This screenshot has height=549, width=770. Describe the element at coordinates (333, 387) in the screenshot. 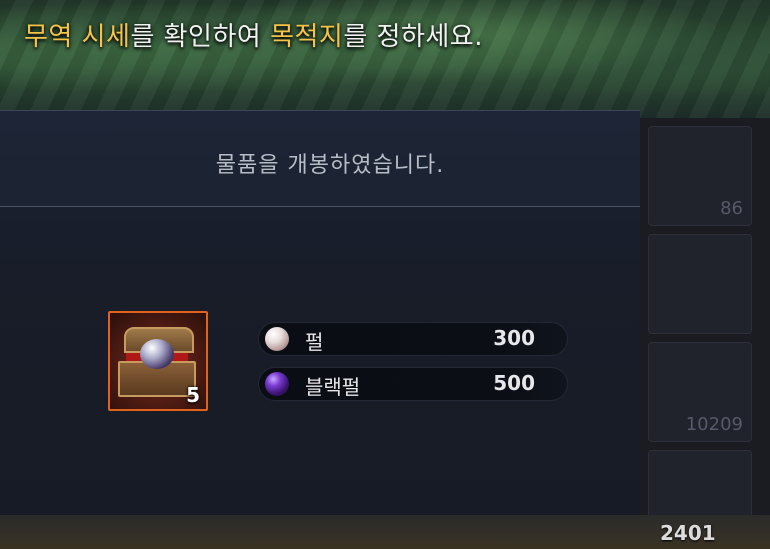

I see `reward-name: 블랙펄` at that location.